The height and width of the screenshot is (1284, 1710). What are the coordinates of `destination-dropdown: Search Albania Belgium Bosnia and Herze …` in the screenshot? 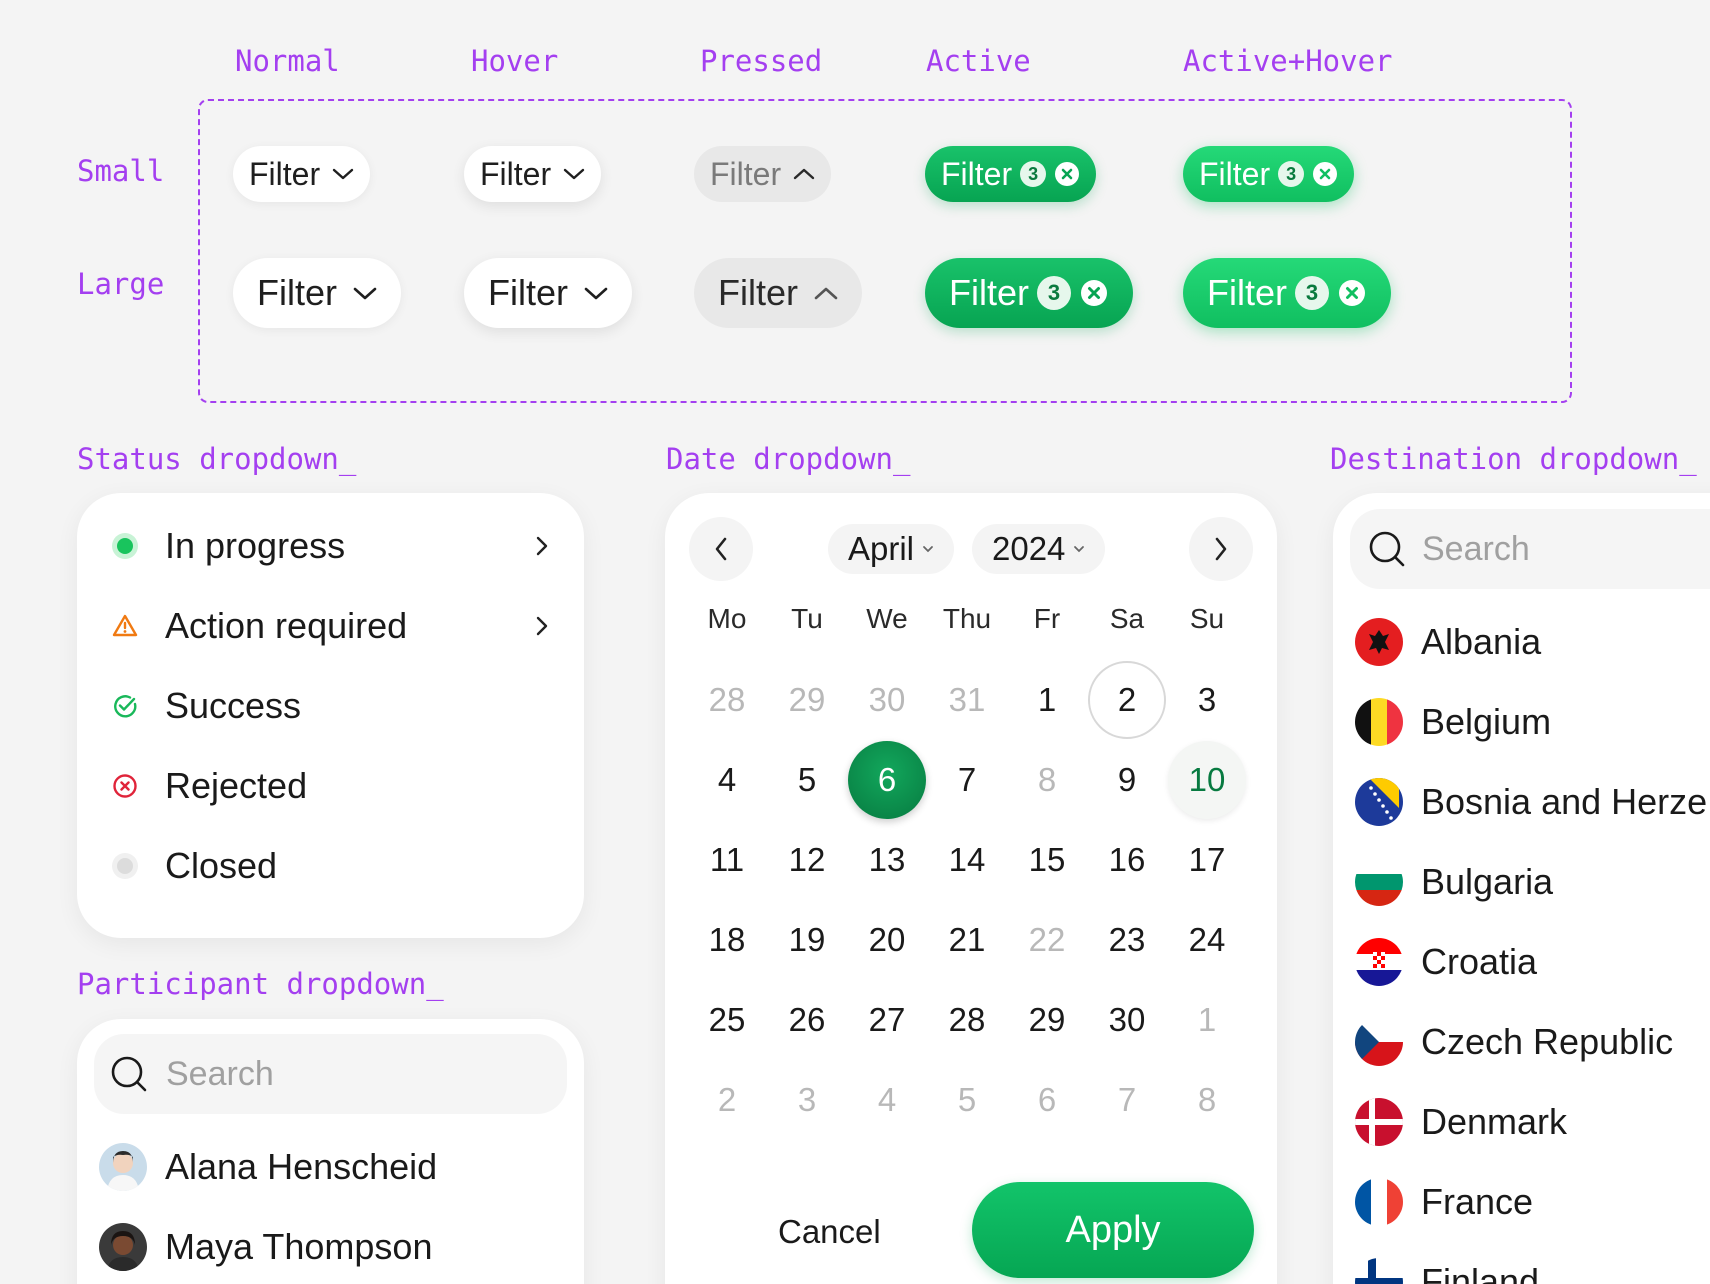 It's located at (1521, 888).